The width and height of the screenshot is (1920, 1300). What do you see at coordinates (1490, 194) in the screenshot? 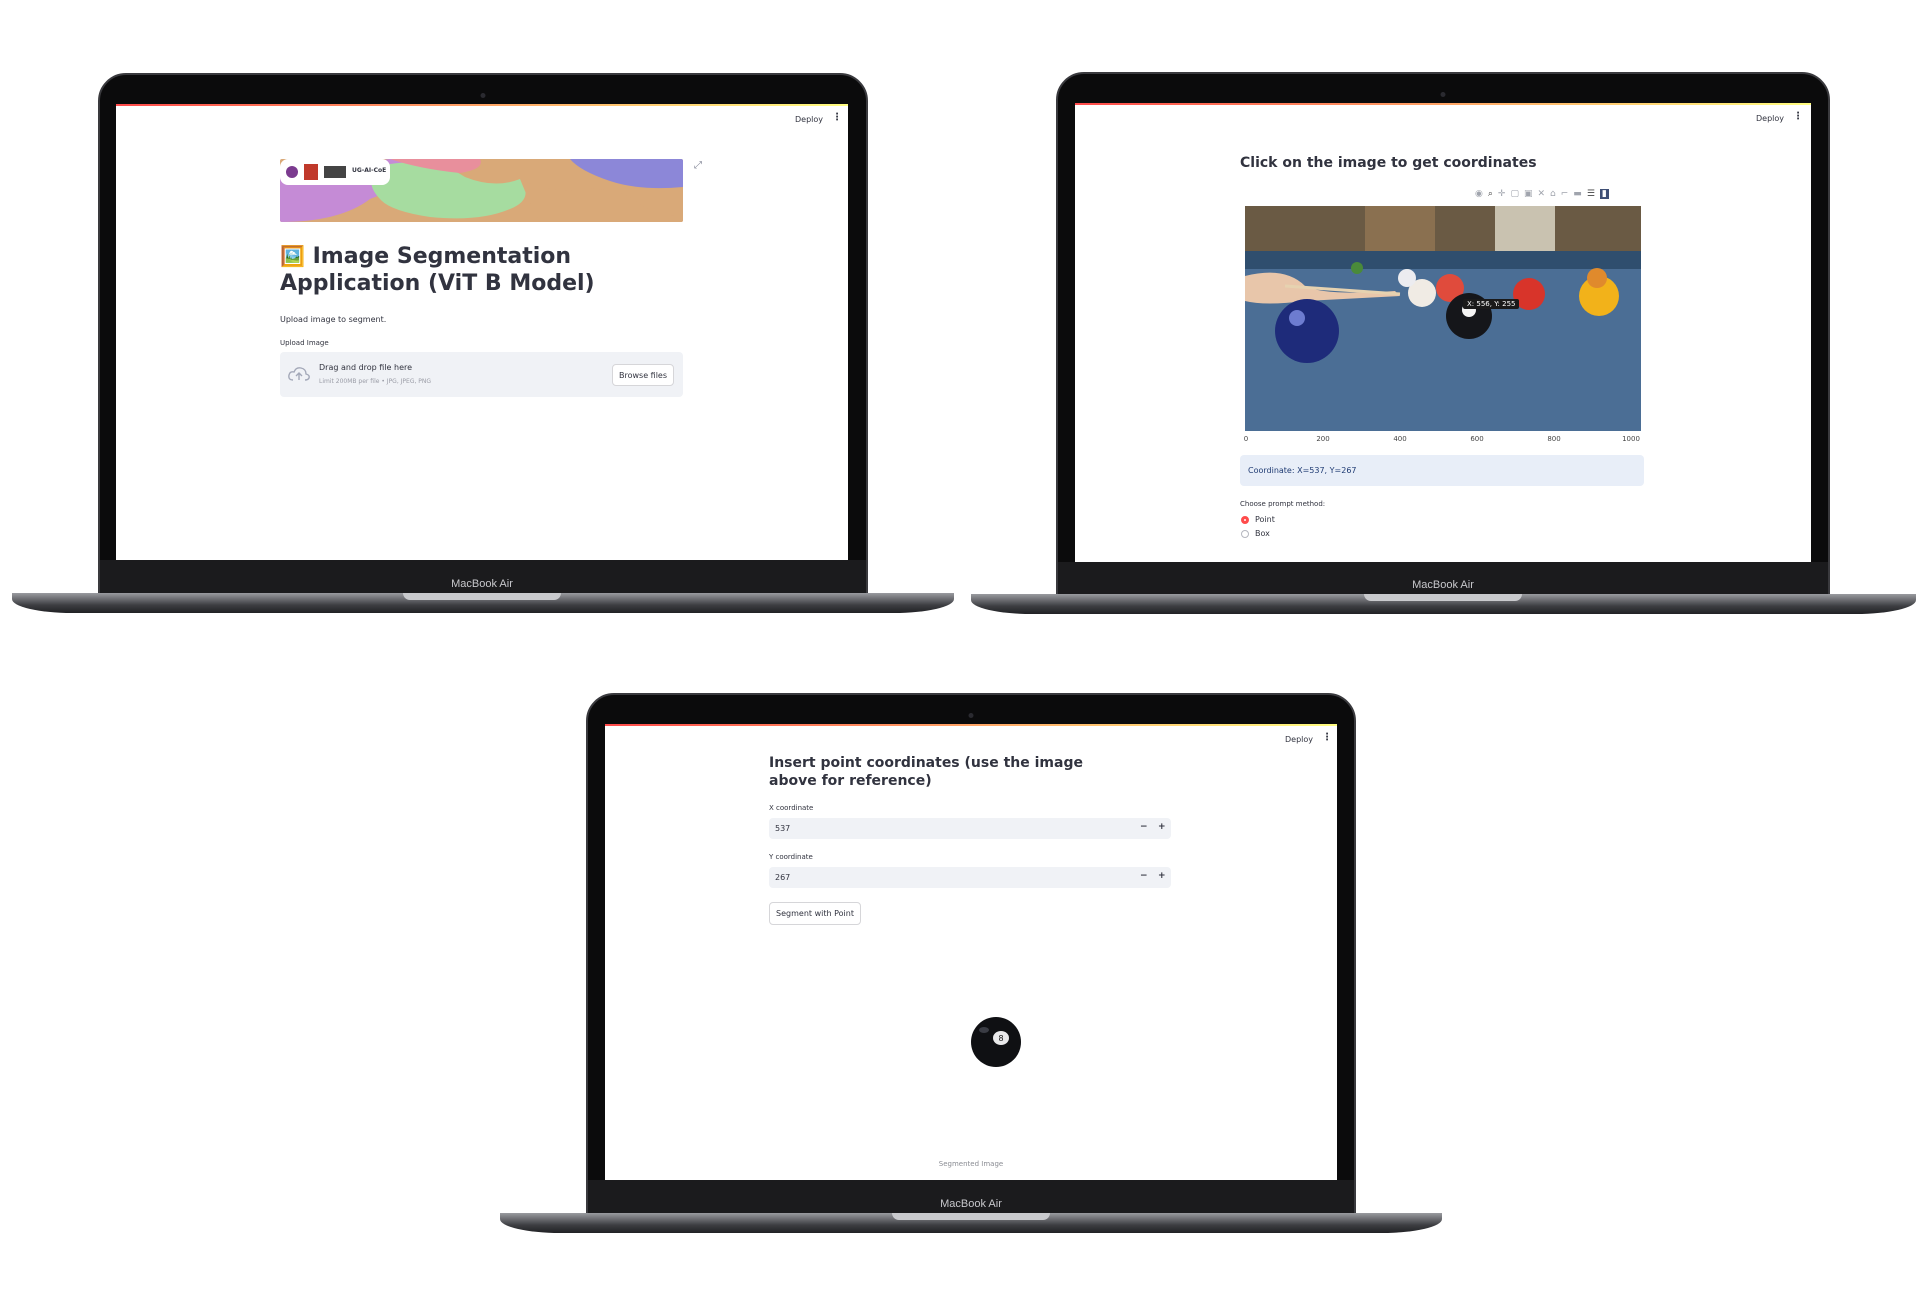
I see `zoom-icon: ⌕` at bounding box center [1490, 194].